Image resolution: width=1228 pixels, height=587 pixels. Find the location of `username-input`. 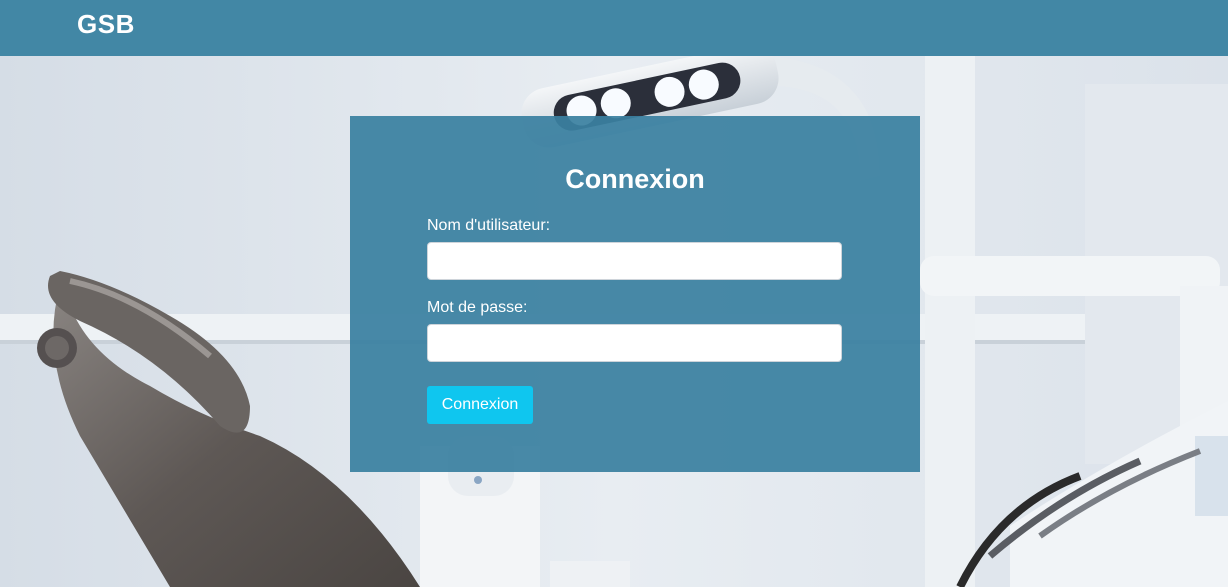

username-input is located at coordinates (634, 261).